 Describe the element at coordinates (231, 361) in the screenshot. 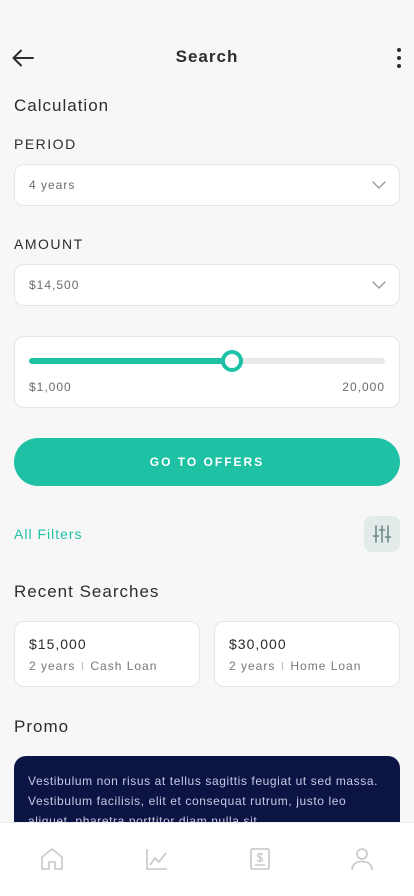

I see `slider-thumb` at that location.